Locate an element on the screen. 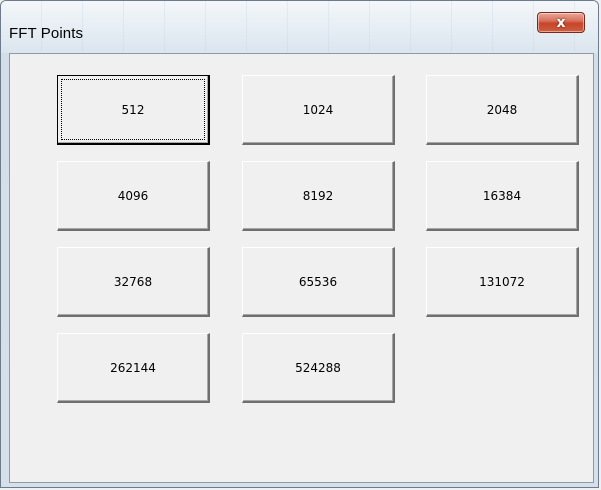 The height and width of the screenshot is (490, 601). fft-32768-button: 32768 is located at coordinates (133, 282).